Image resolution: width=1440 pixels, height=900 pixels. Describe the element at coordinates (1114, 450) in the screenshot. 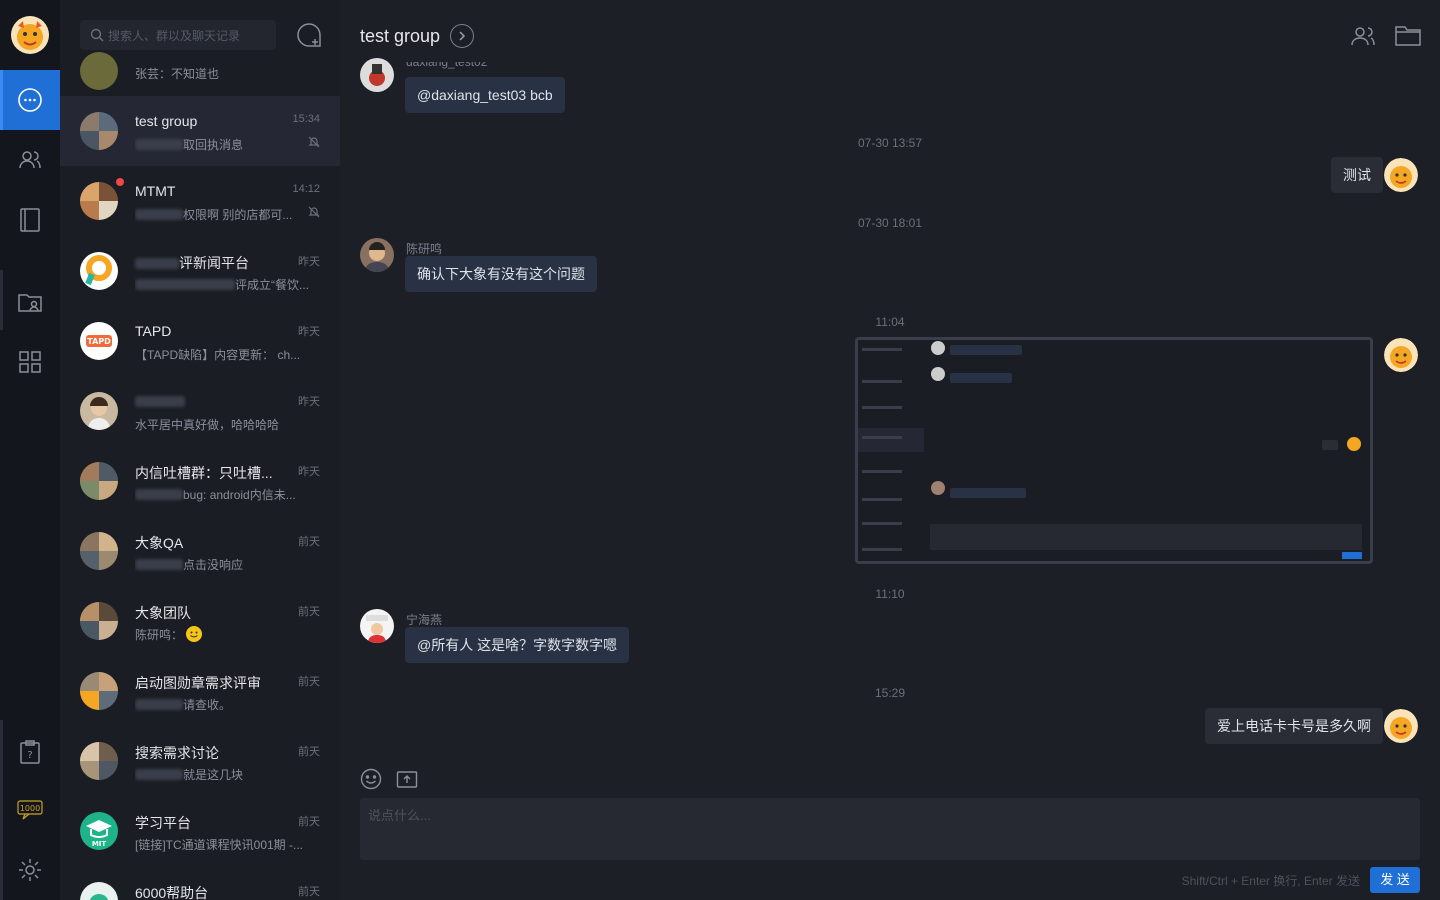

I see `image-message` at that location.